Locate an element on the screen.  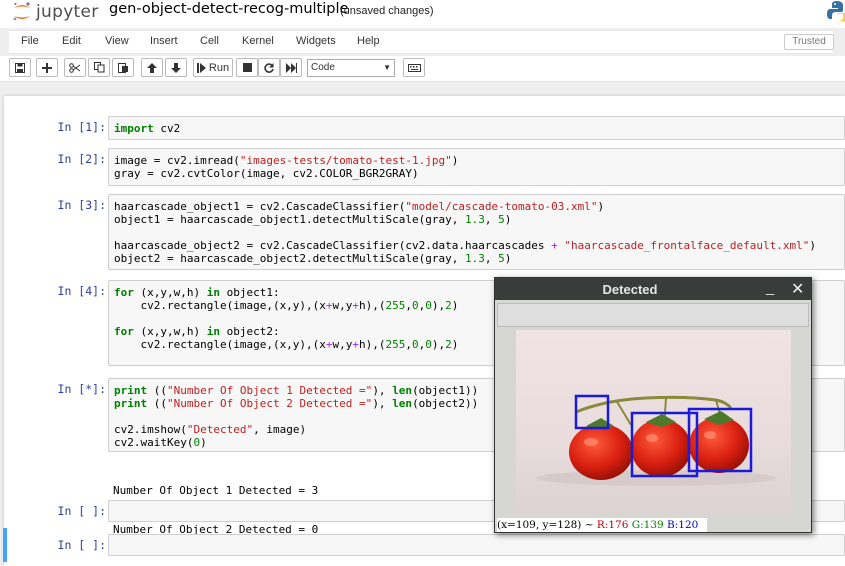
cut-button is located at coordinates (75, 67).